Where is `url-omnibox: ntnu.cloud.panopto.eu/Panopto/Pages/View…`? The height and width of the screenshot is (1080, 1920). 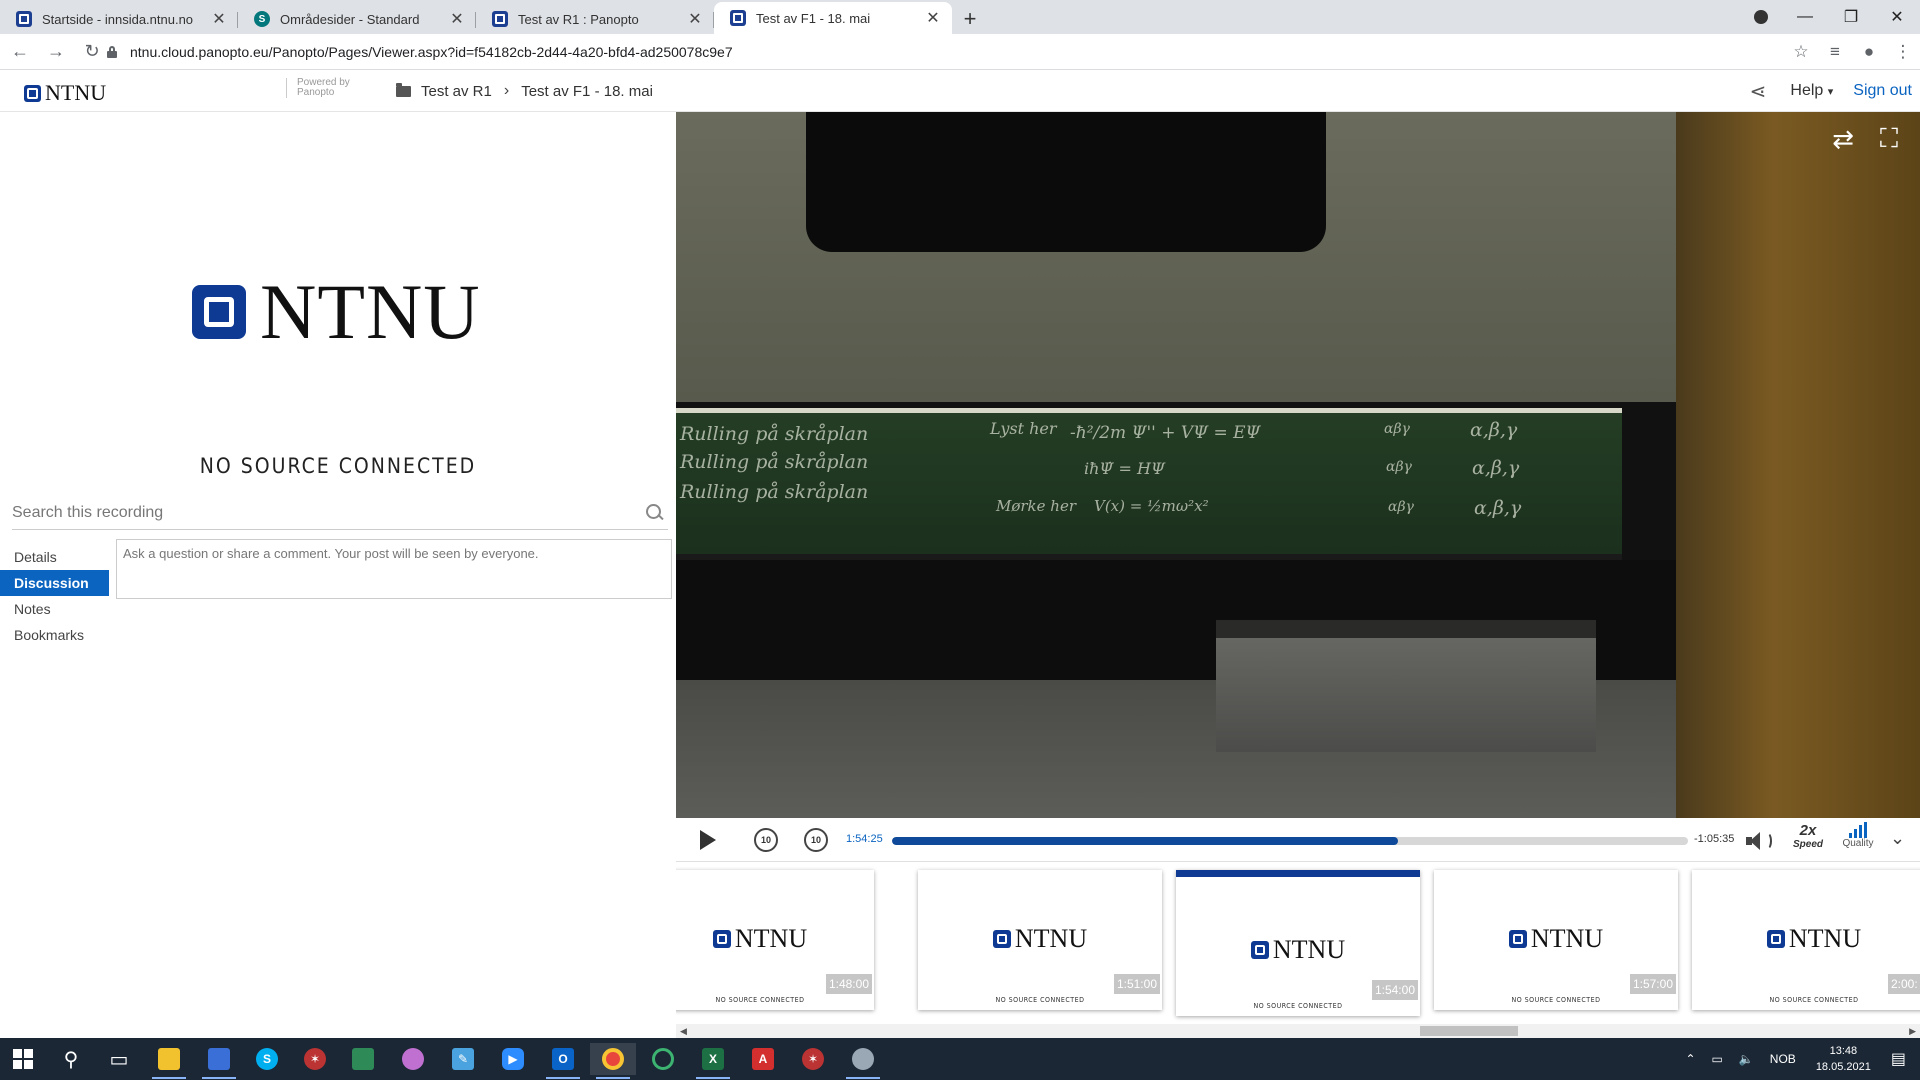
url-omnibox: ntnu.cloud.panopto.eu/Panopto/Pages/View… is located at coordinates (936, 52).